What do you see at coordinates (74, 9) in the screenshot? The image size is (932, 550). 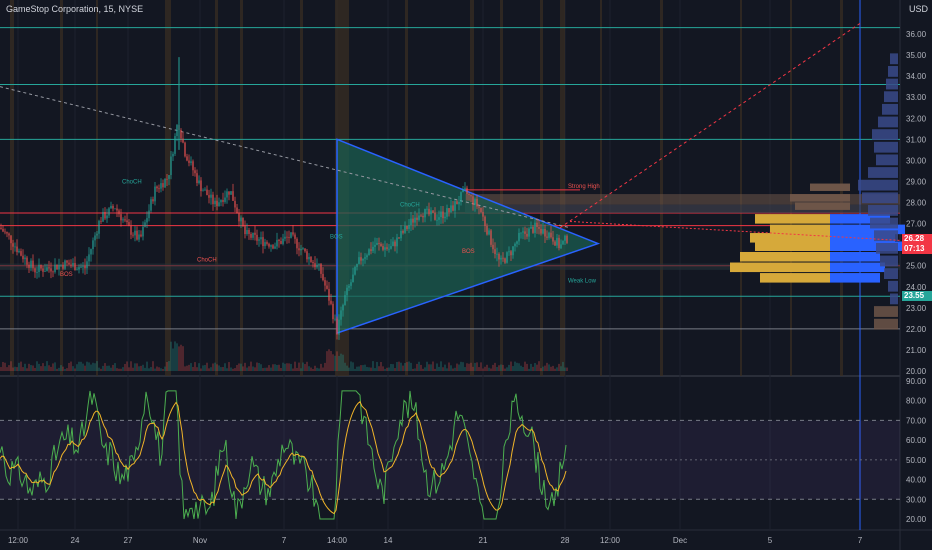 I see `symbol-title: GameStop Corporation, 15, NYSE` at bounding box center [74, 9].